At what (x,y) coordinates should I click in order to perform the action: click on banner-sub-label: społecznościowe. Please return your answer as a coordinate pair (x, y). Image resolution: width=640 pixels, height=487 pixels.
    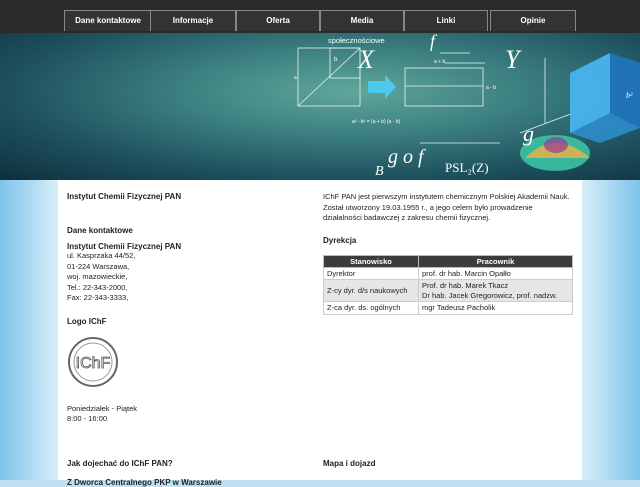
    Looking at the image, I should click on (356, 40).